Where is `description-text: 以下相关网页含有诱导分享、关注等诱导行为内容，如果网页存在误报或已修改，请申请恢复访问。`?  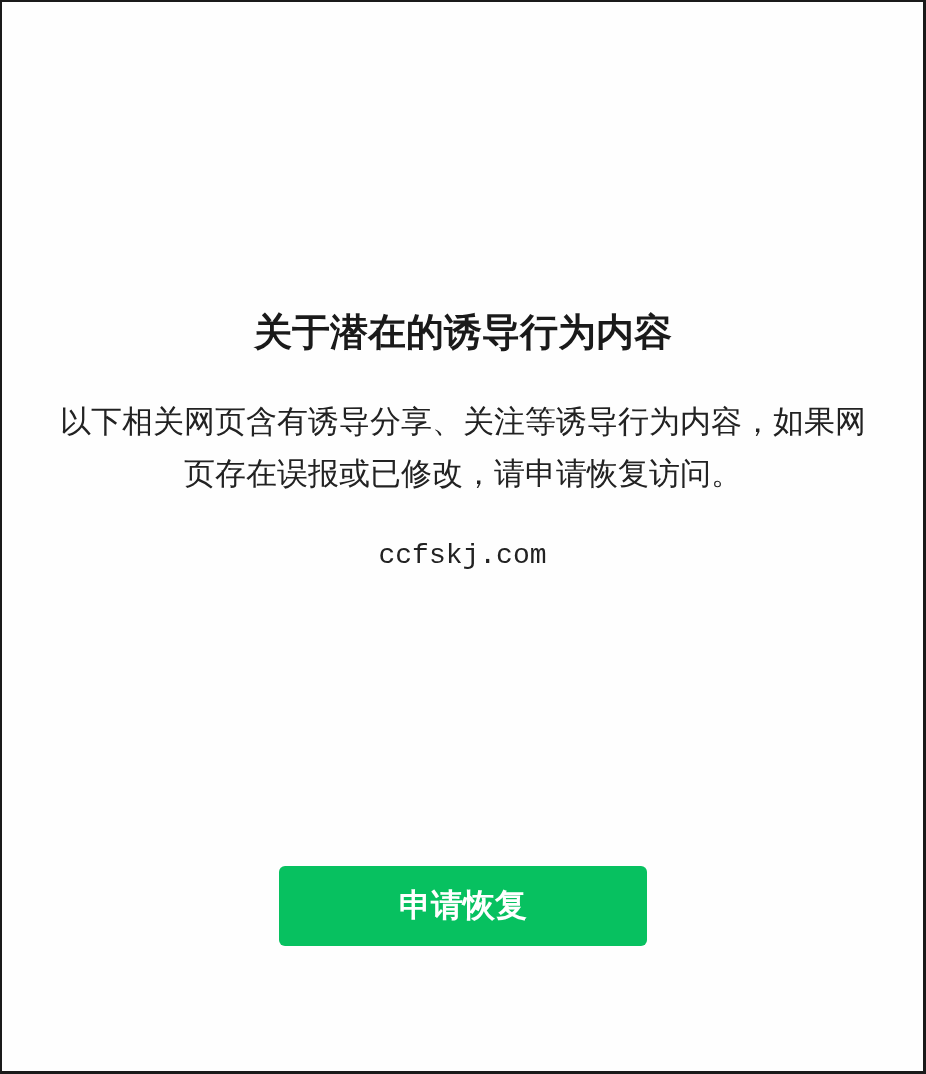 description-text: 以下相关网页含有诱导分享、关注等诱导行为内容，如果网页存在误报或已修改，请申请恢复访问。 is located at coordinates (462, 448).